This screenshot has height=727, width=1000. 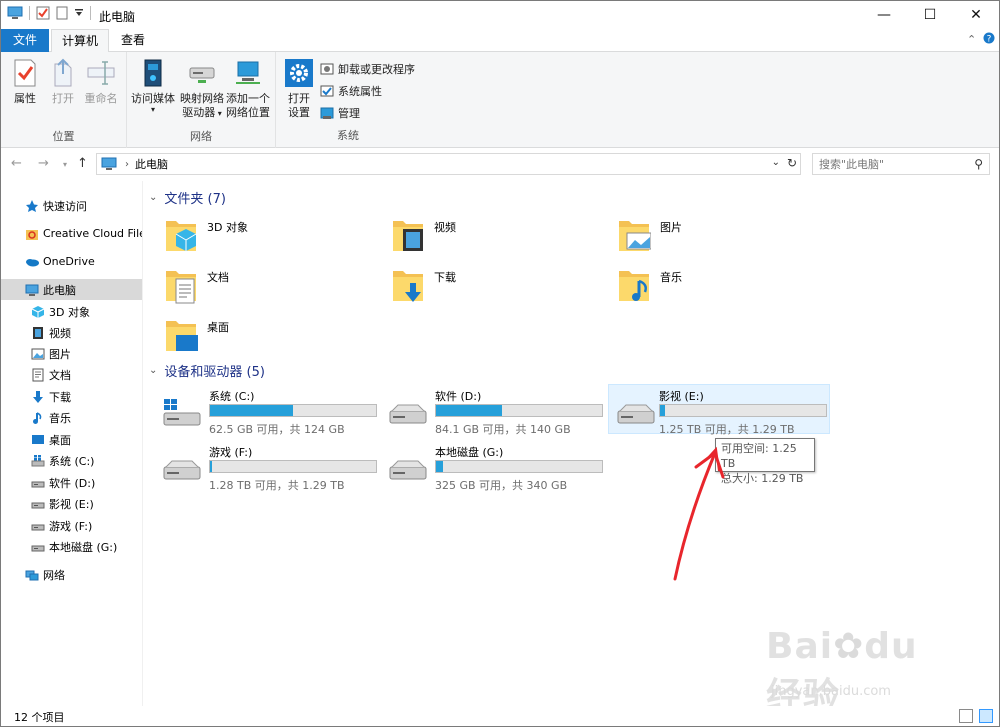 I want to click on properties-label: 属性, so click(x=25, y=98).